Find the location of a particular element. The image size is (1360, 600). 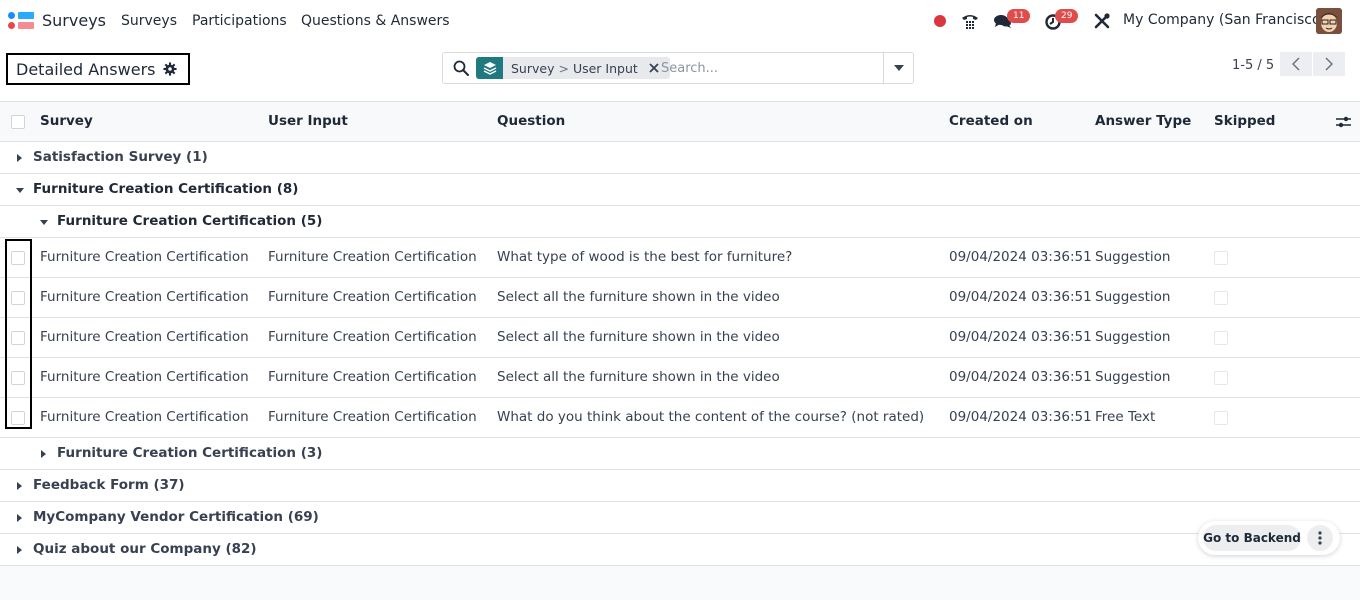

record-dot-icon is located at coordinates (940, 21).